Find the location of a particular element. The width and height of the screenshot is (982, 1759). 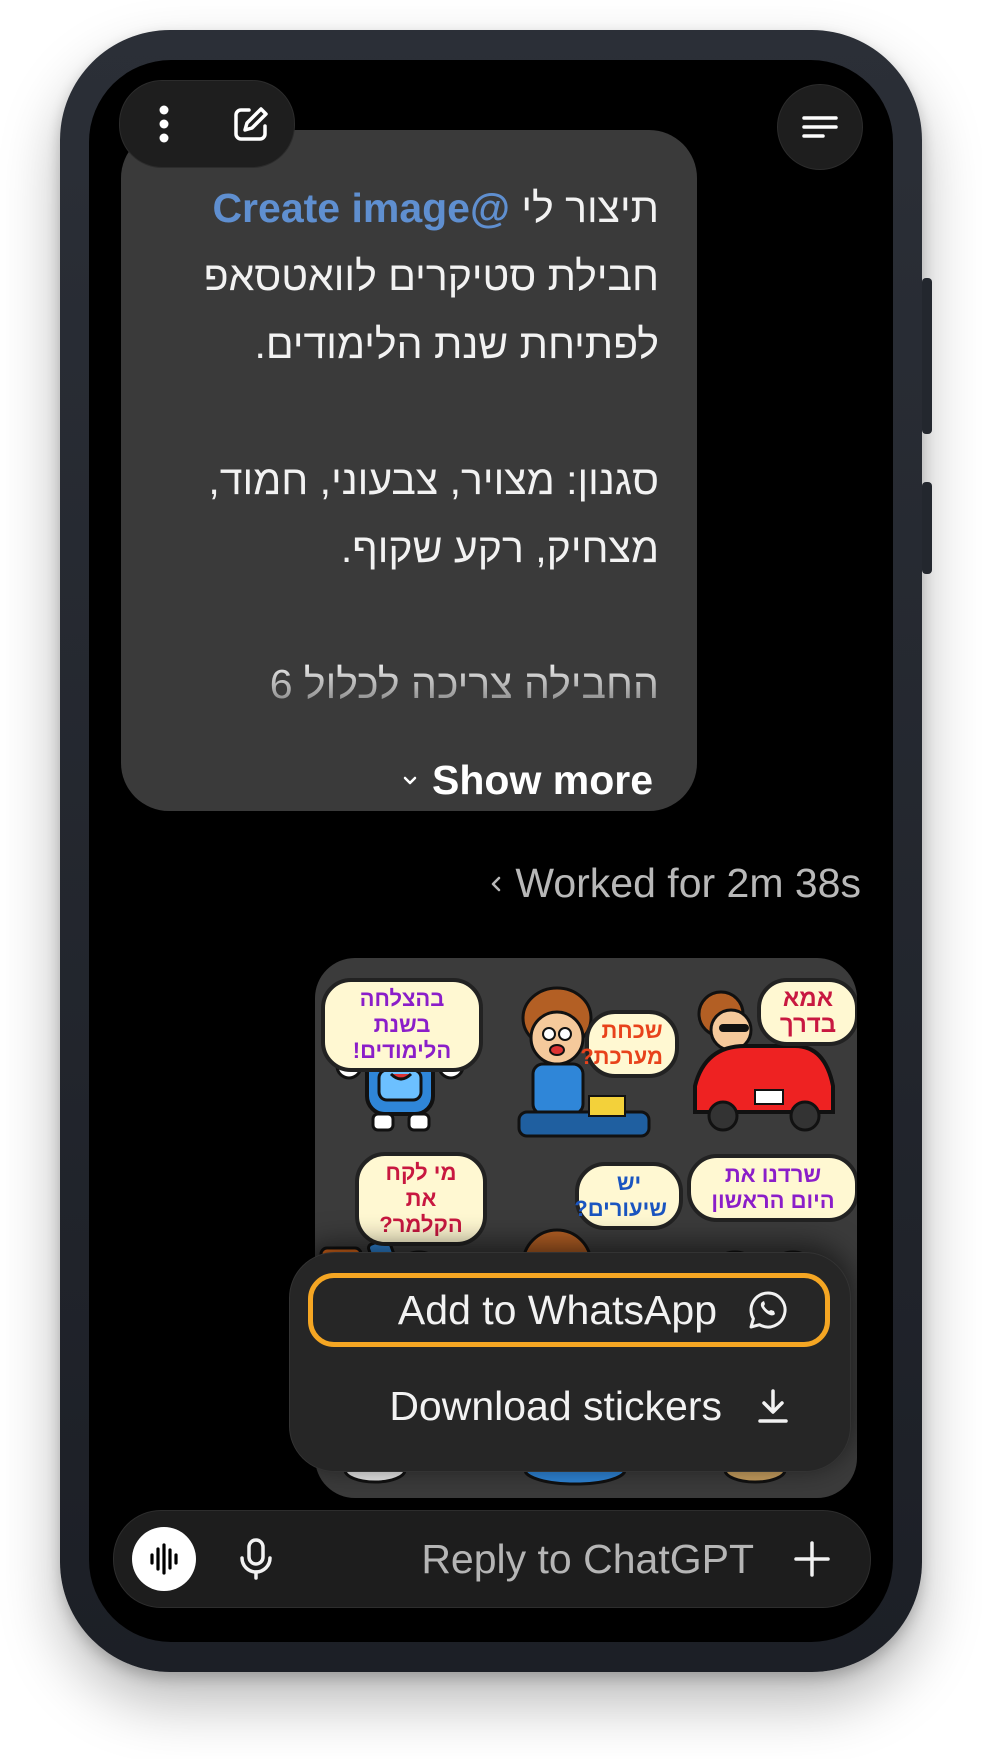

dictation-button is located at coordinates (256, 1559).